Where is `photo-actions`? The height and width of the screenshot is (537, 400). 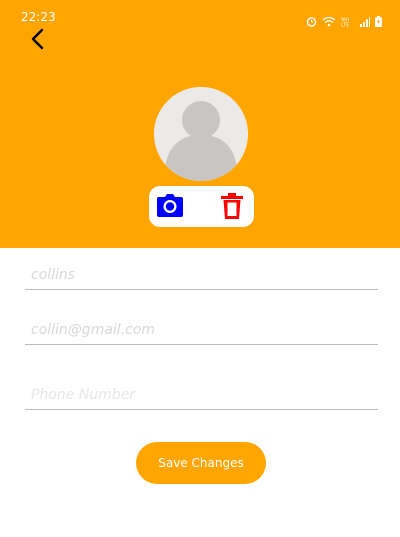
photo-actions is located at coordinates (201, 206).